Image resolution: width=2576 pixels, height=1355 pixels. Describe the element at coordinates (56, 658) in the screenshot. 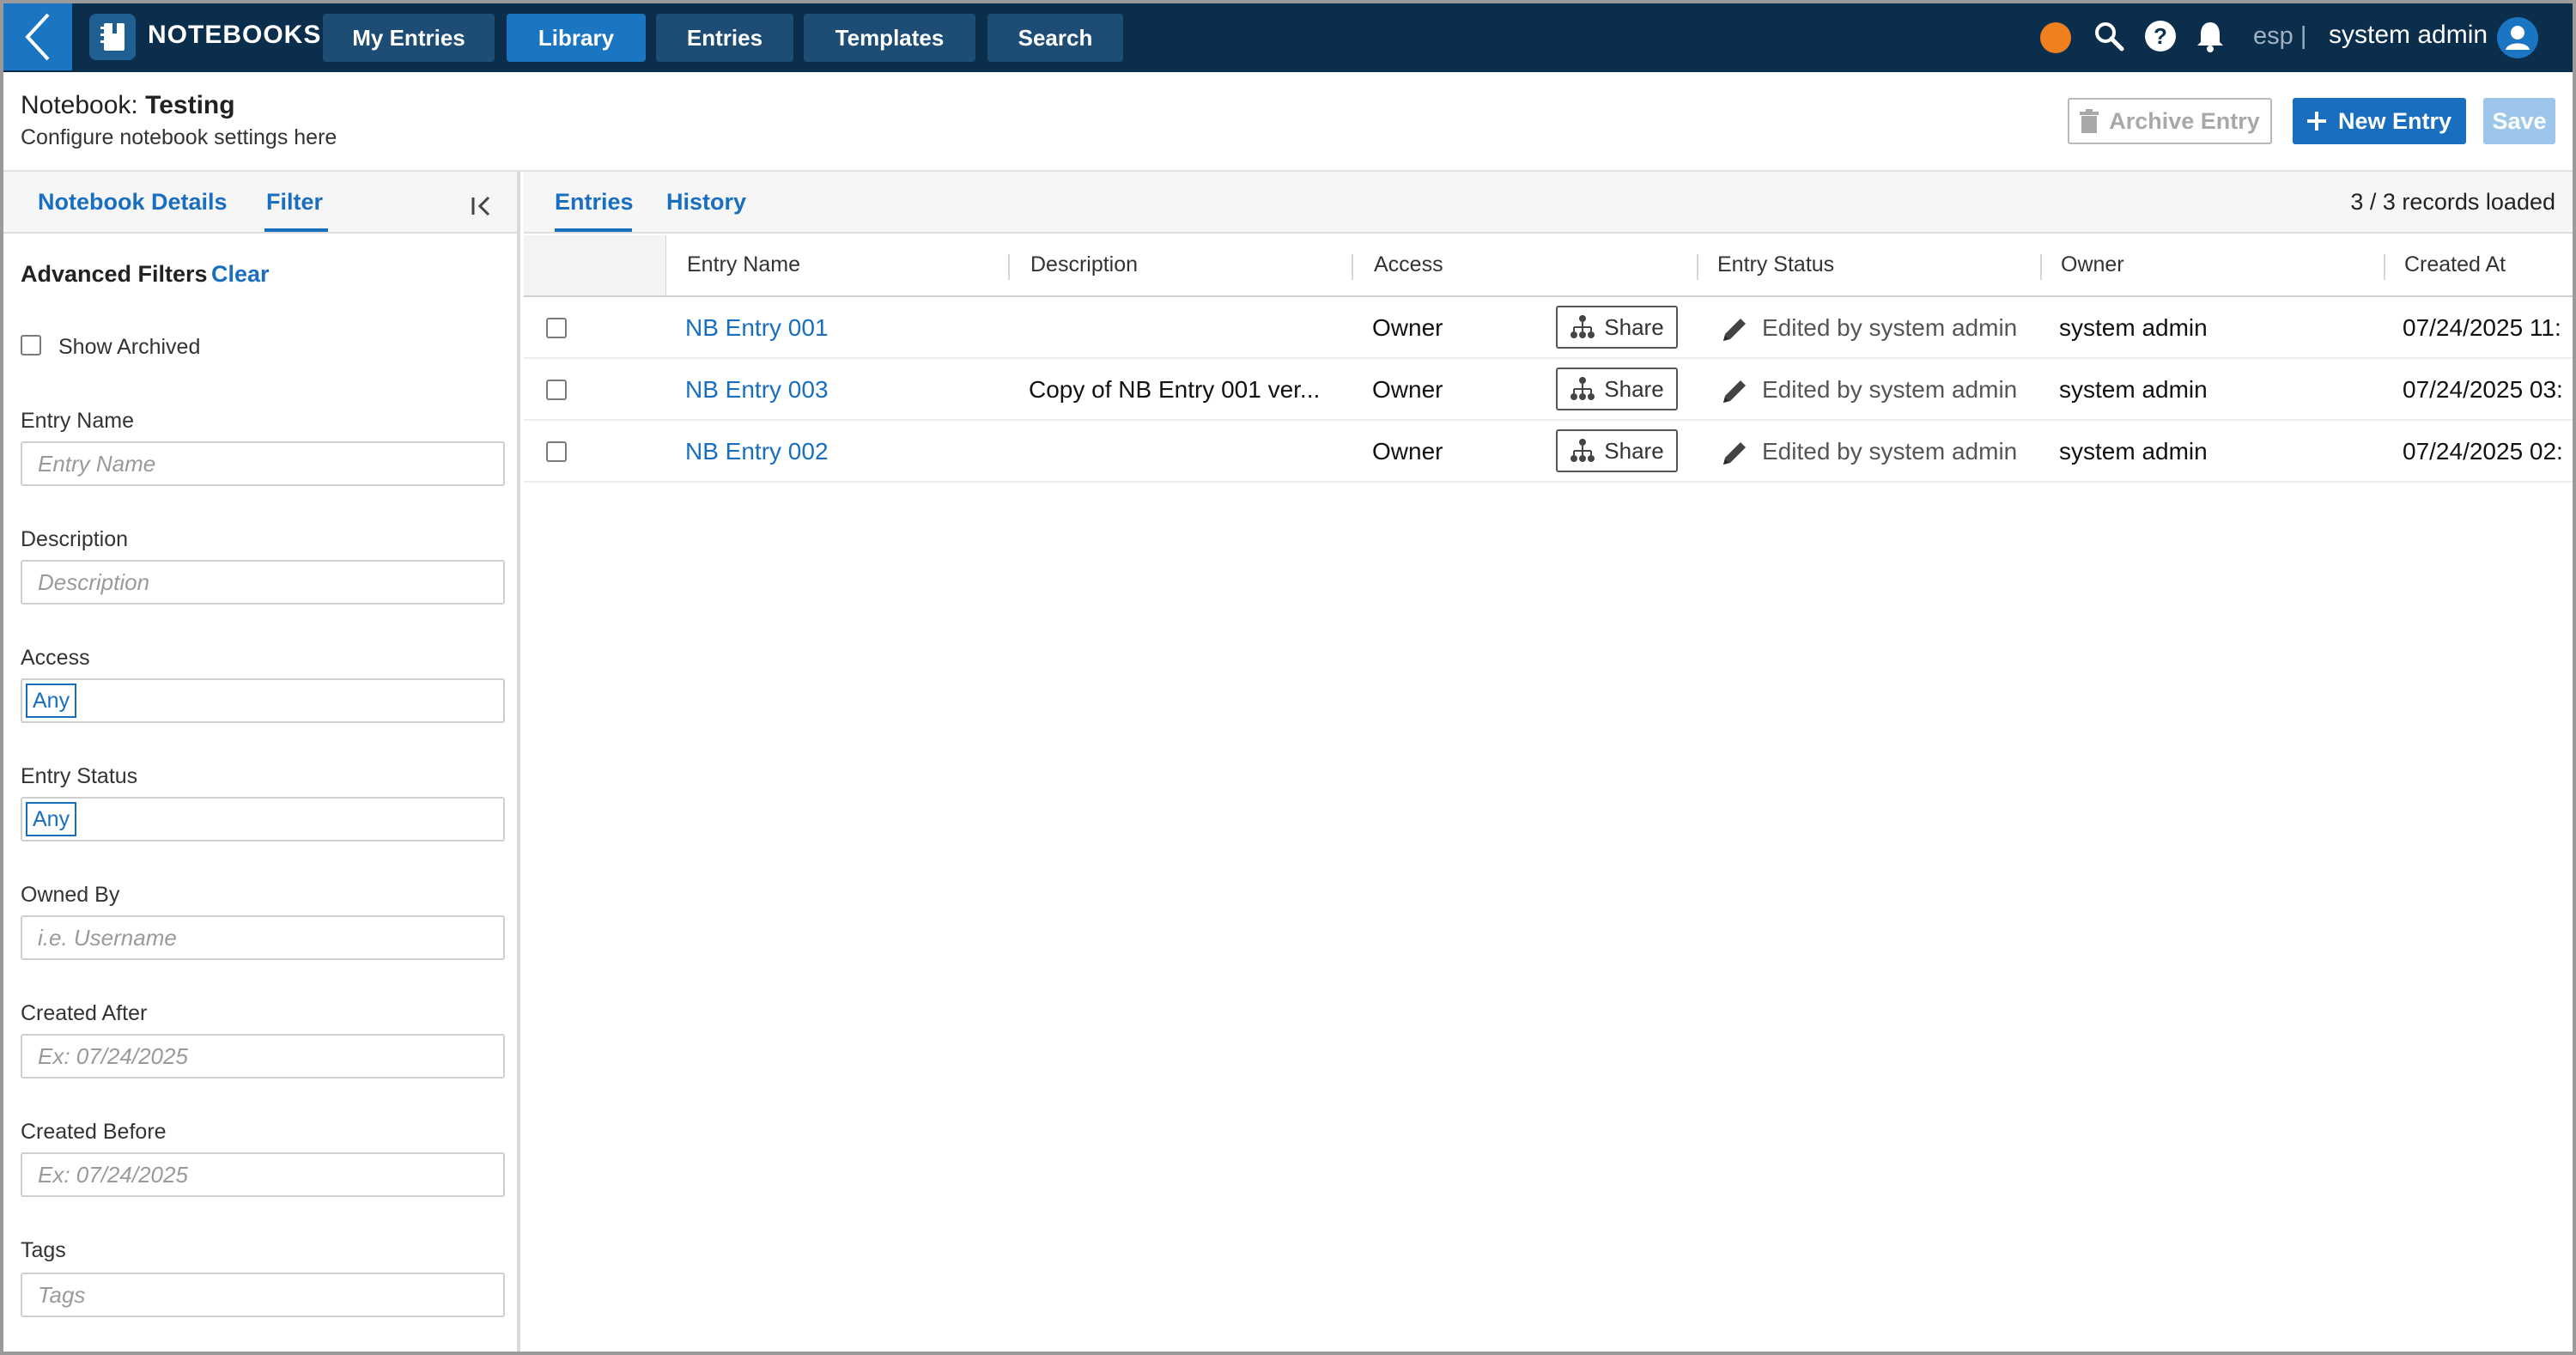

I see `access-label: Access` at that location.